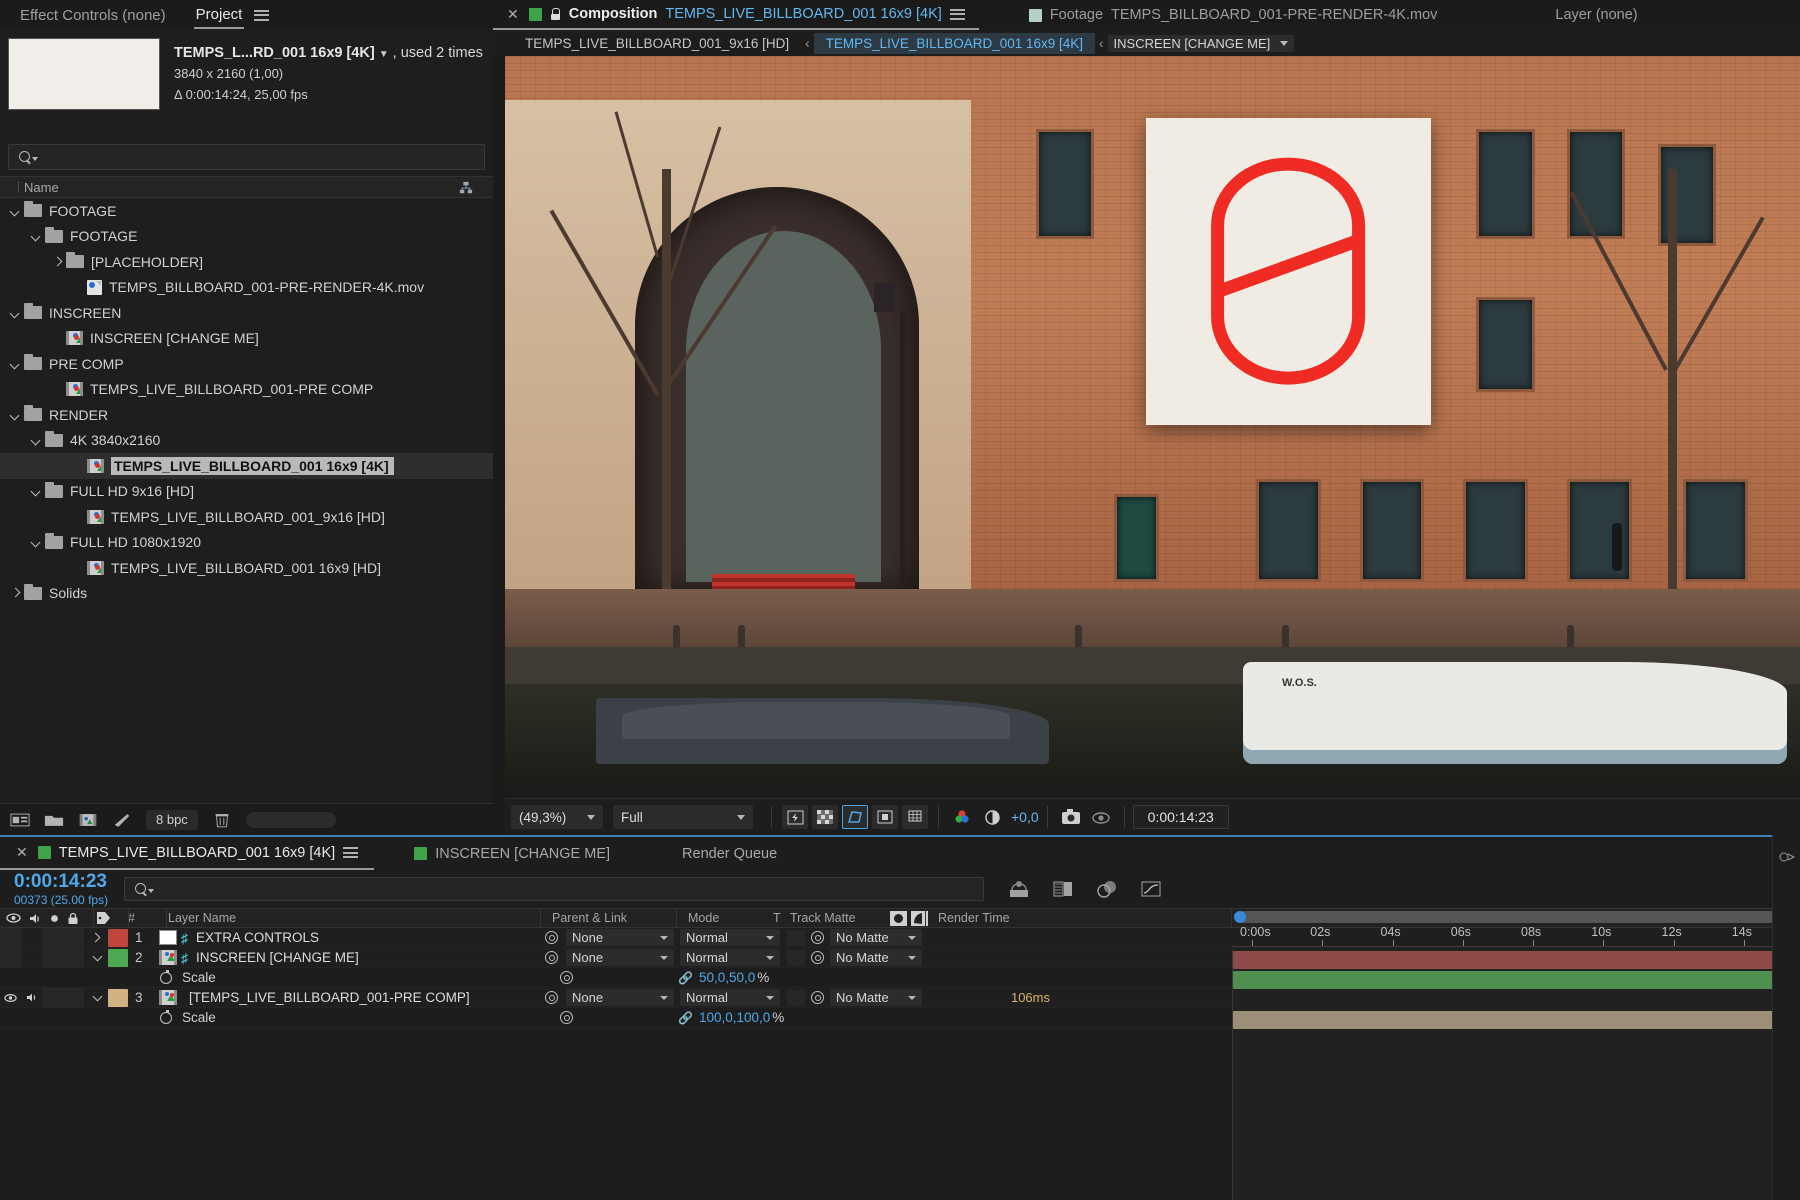 The height and width of the screenshot is (1200, 1800). I want to click on chevron-left-icon: ‹, so click(807, 43).